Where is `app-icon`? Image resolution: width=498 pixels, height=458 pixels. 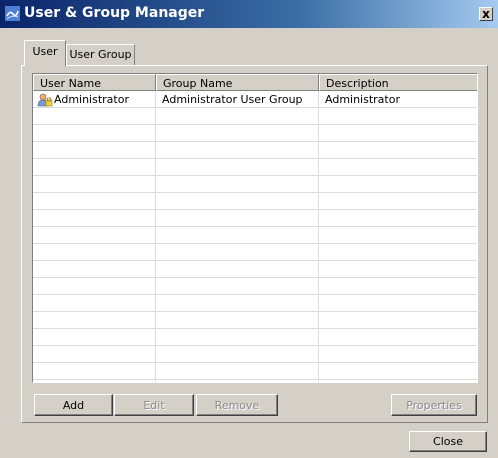
app-icon is located at coordinates (12, 13).